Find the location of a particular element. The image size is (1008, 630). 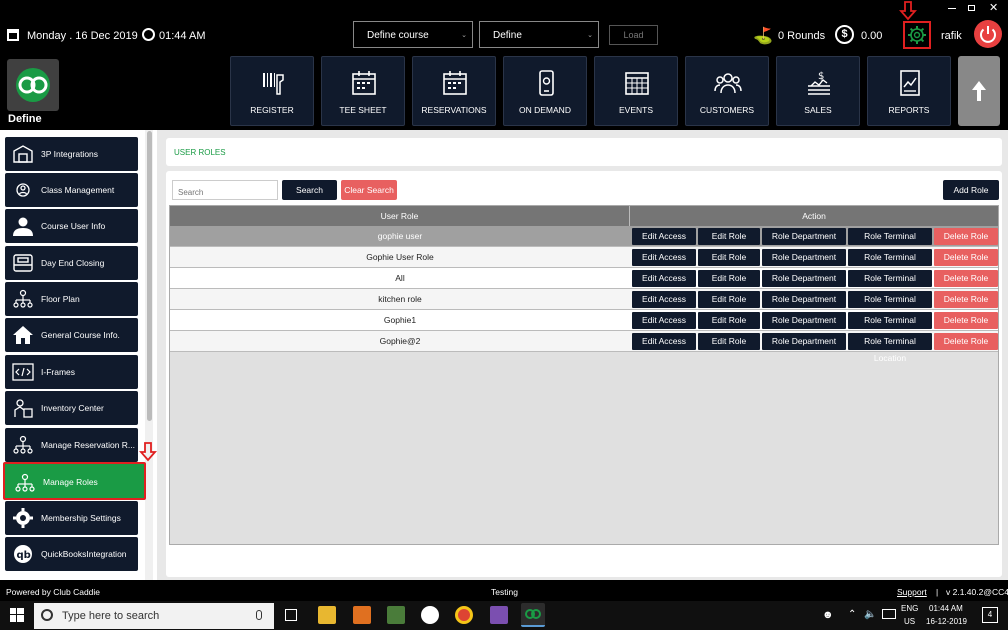

user-icon is located at coordinates (23, 226).